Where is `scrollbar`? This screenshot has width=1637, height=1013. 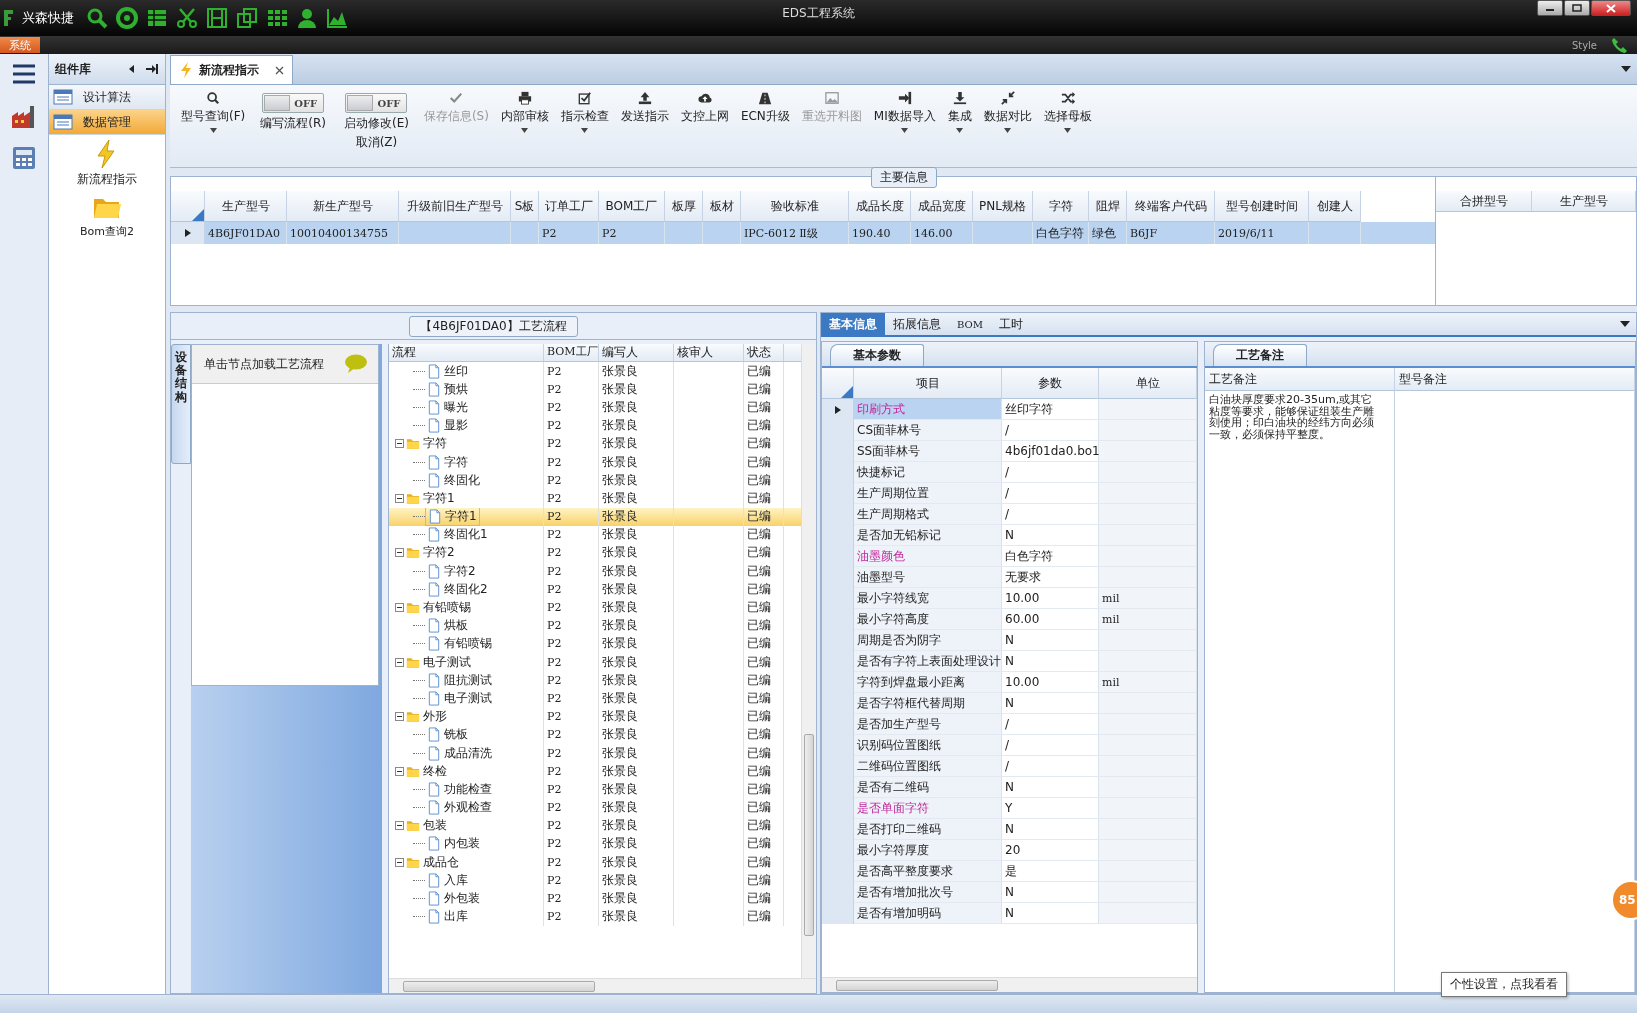
scrollbar is located at coordinates (1009, 984).